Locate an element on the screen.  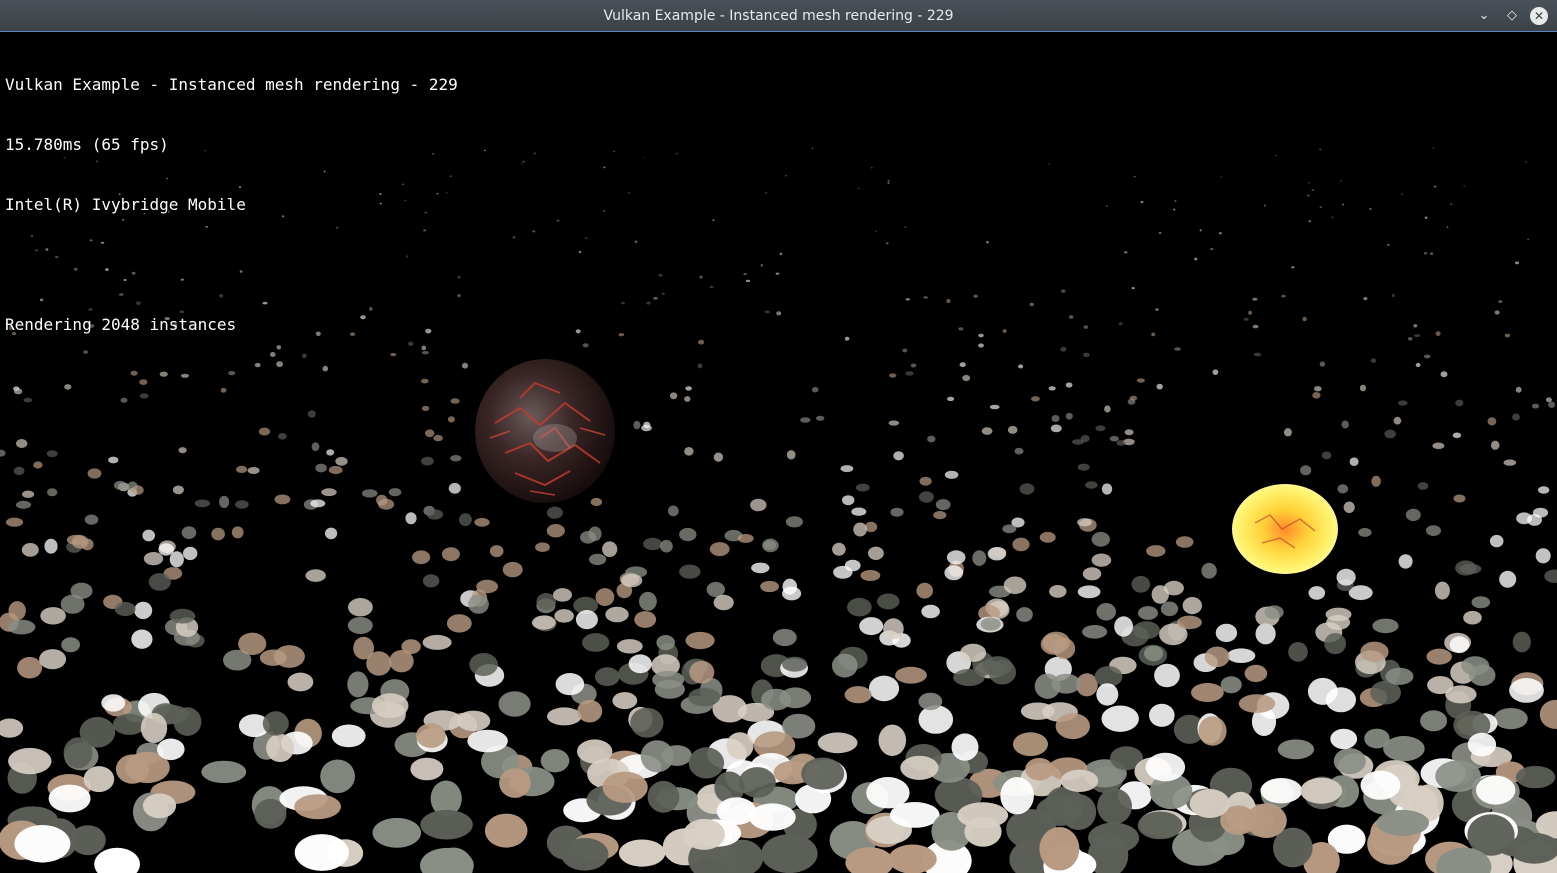
gpu-name: Intel(R) Ivybridge Mobile is located at coordinates (125, 204).